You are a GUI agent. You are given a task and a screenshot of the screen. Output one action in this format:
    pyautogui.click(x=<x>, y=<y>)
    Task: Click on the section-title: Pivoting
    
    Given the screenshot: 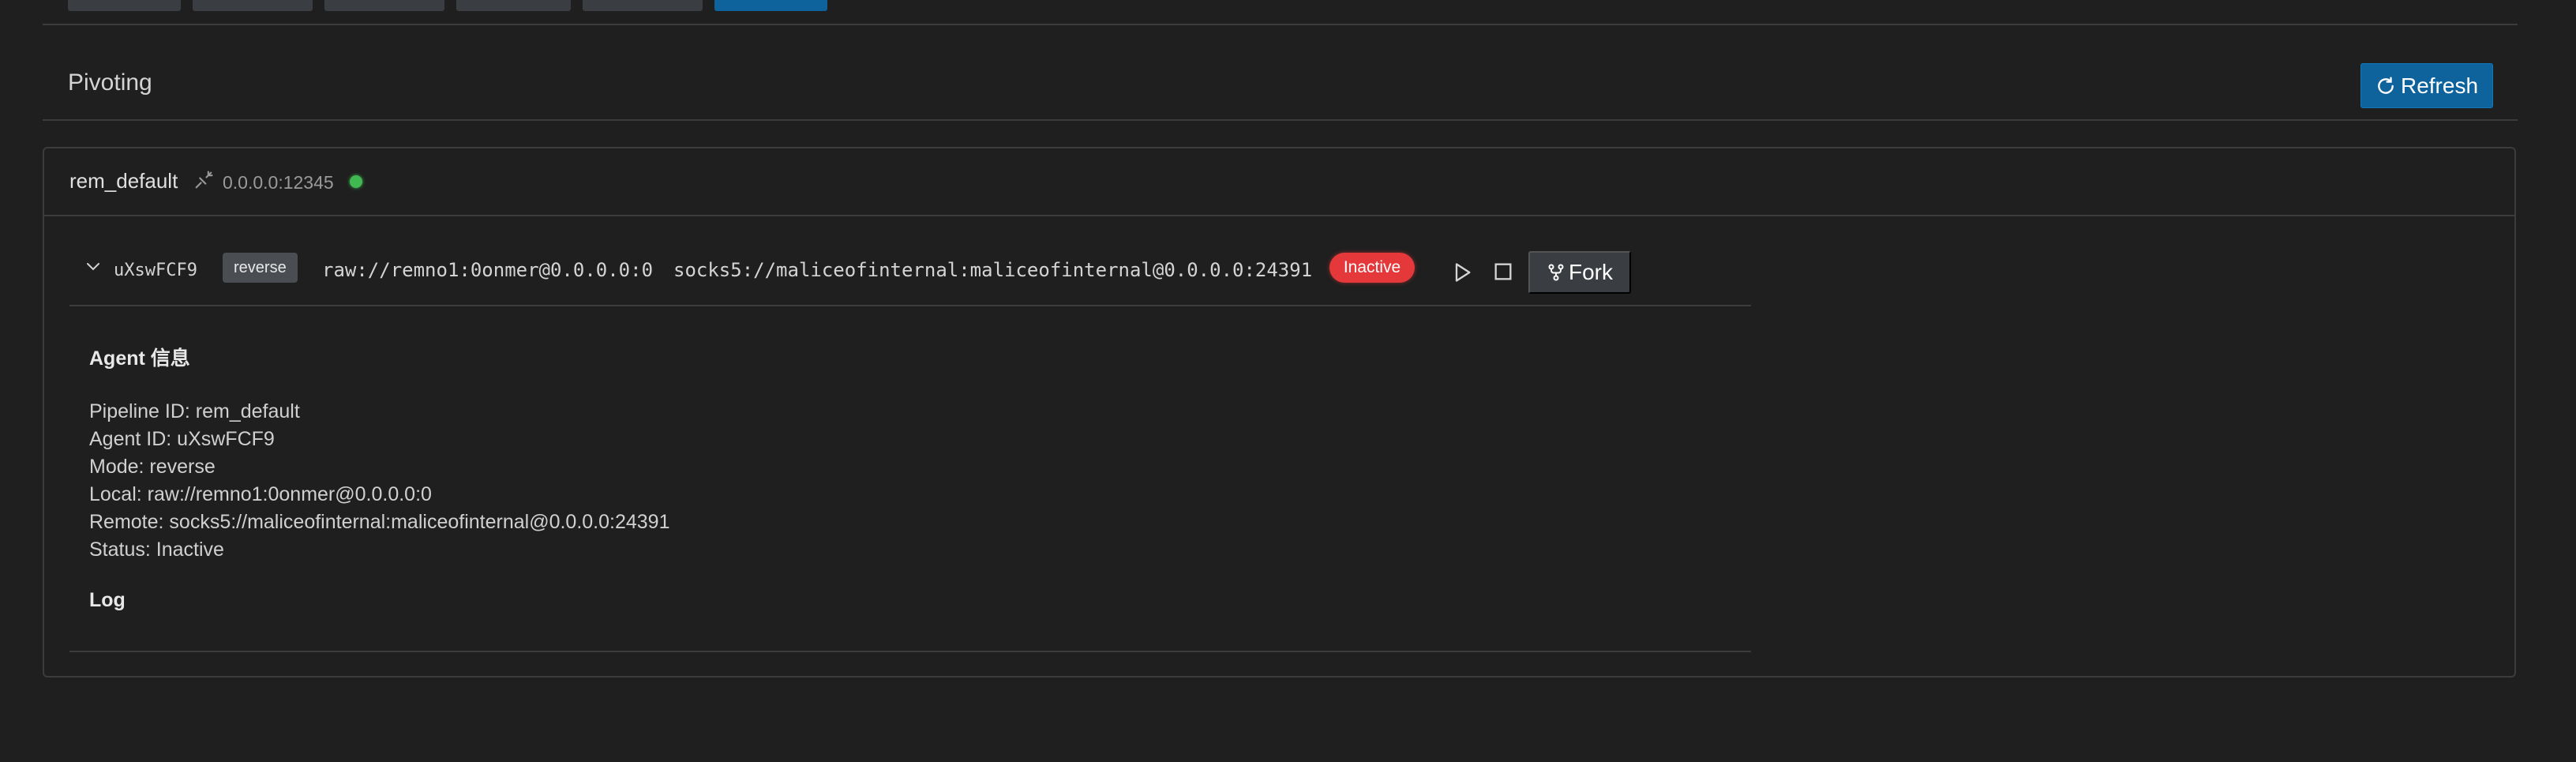 What is the action you would take?
    pyautogui.click(x=110, y=82)
    